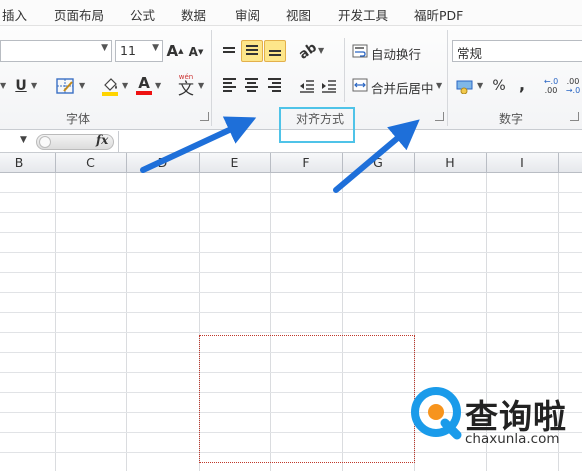  I want to click on arrow-to-launcher-left, so click(198, 144).